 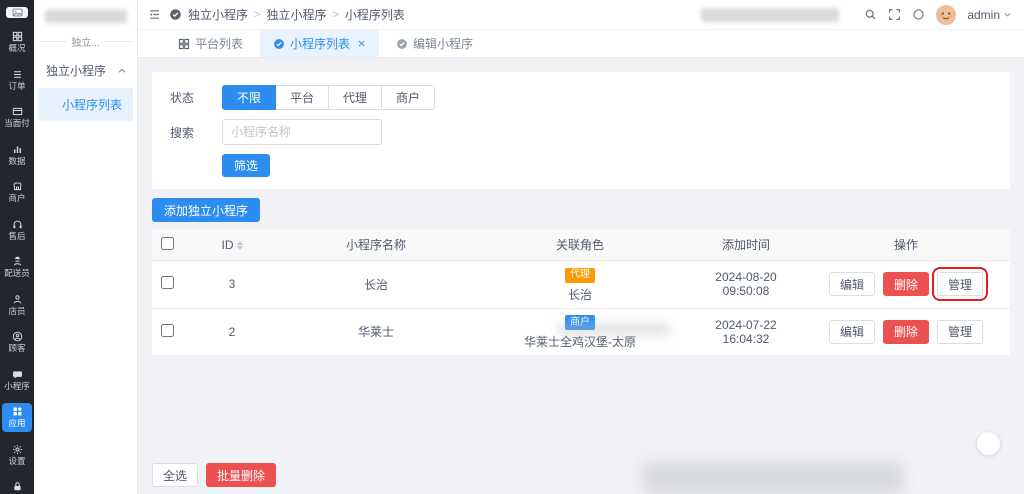 What do you see at coordinates (770, 14) in the screenshot?
I see `redacted-text` at bounding box center [770, 14].